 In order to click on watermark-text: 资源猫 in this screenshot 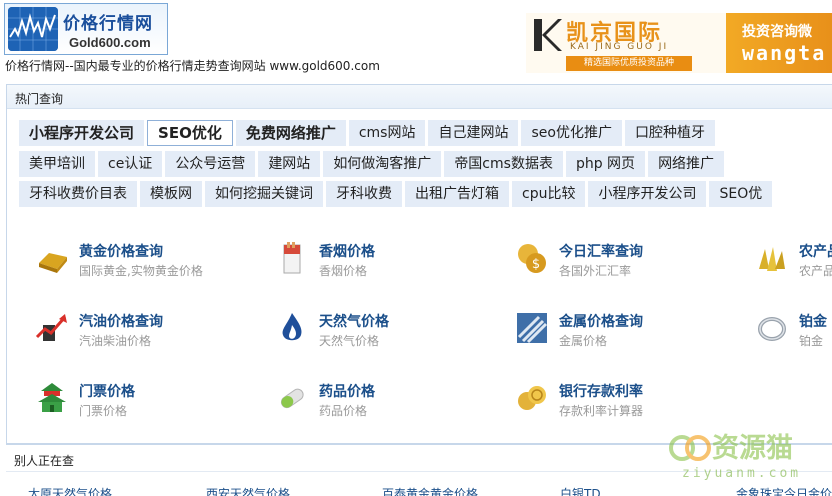, I will do `click(752, 448)`.